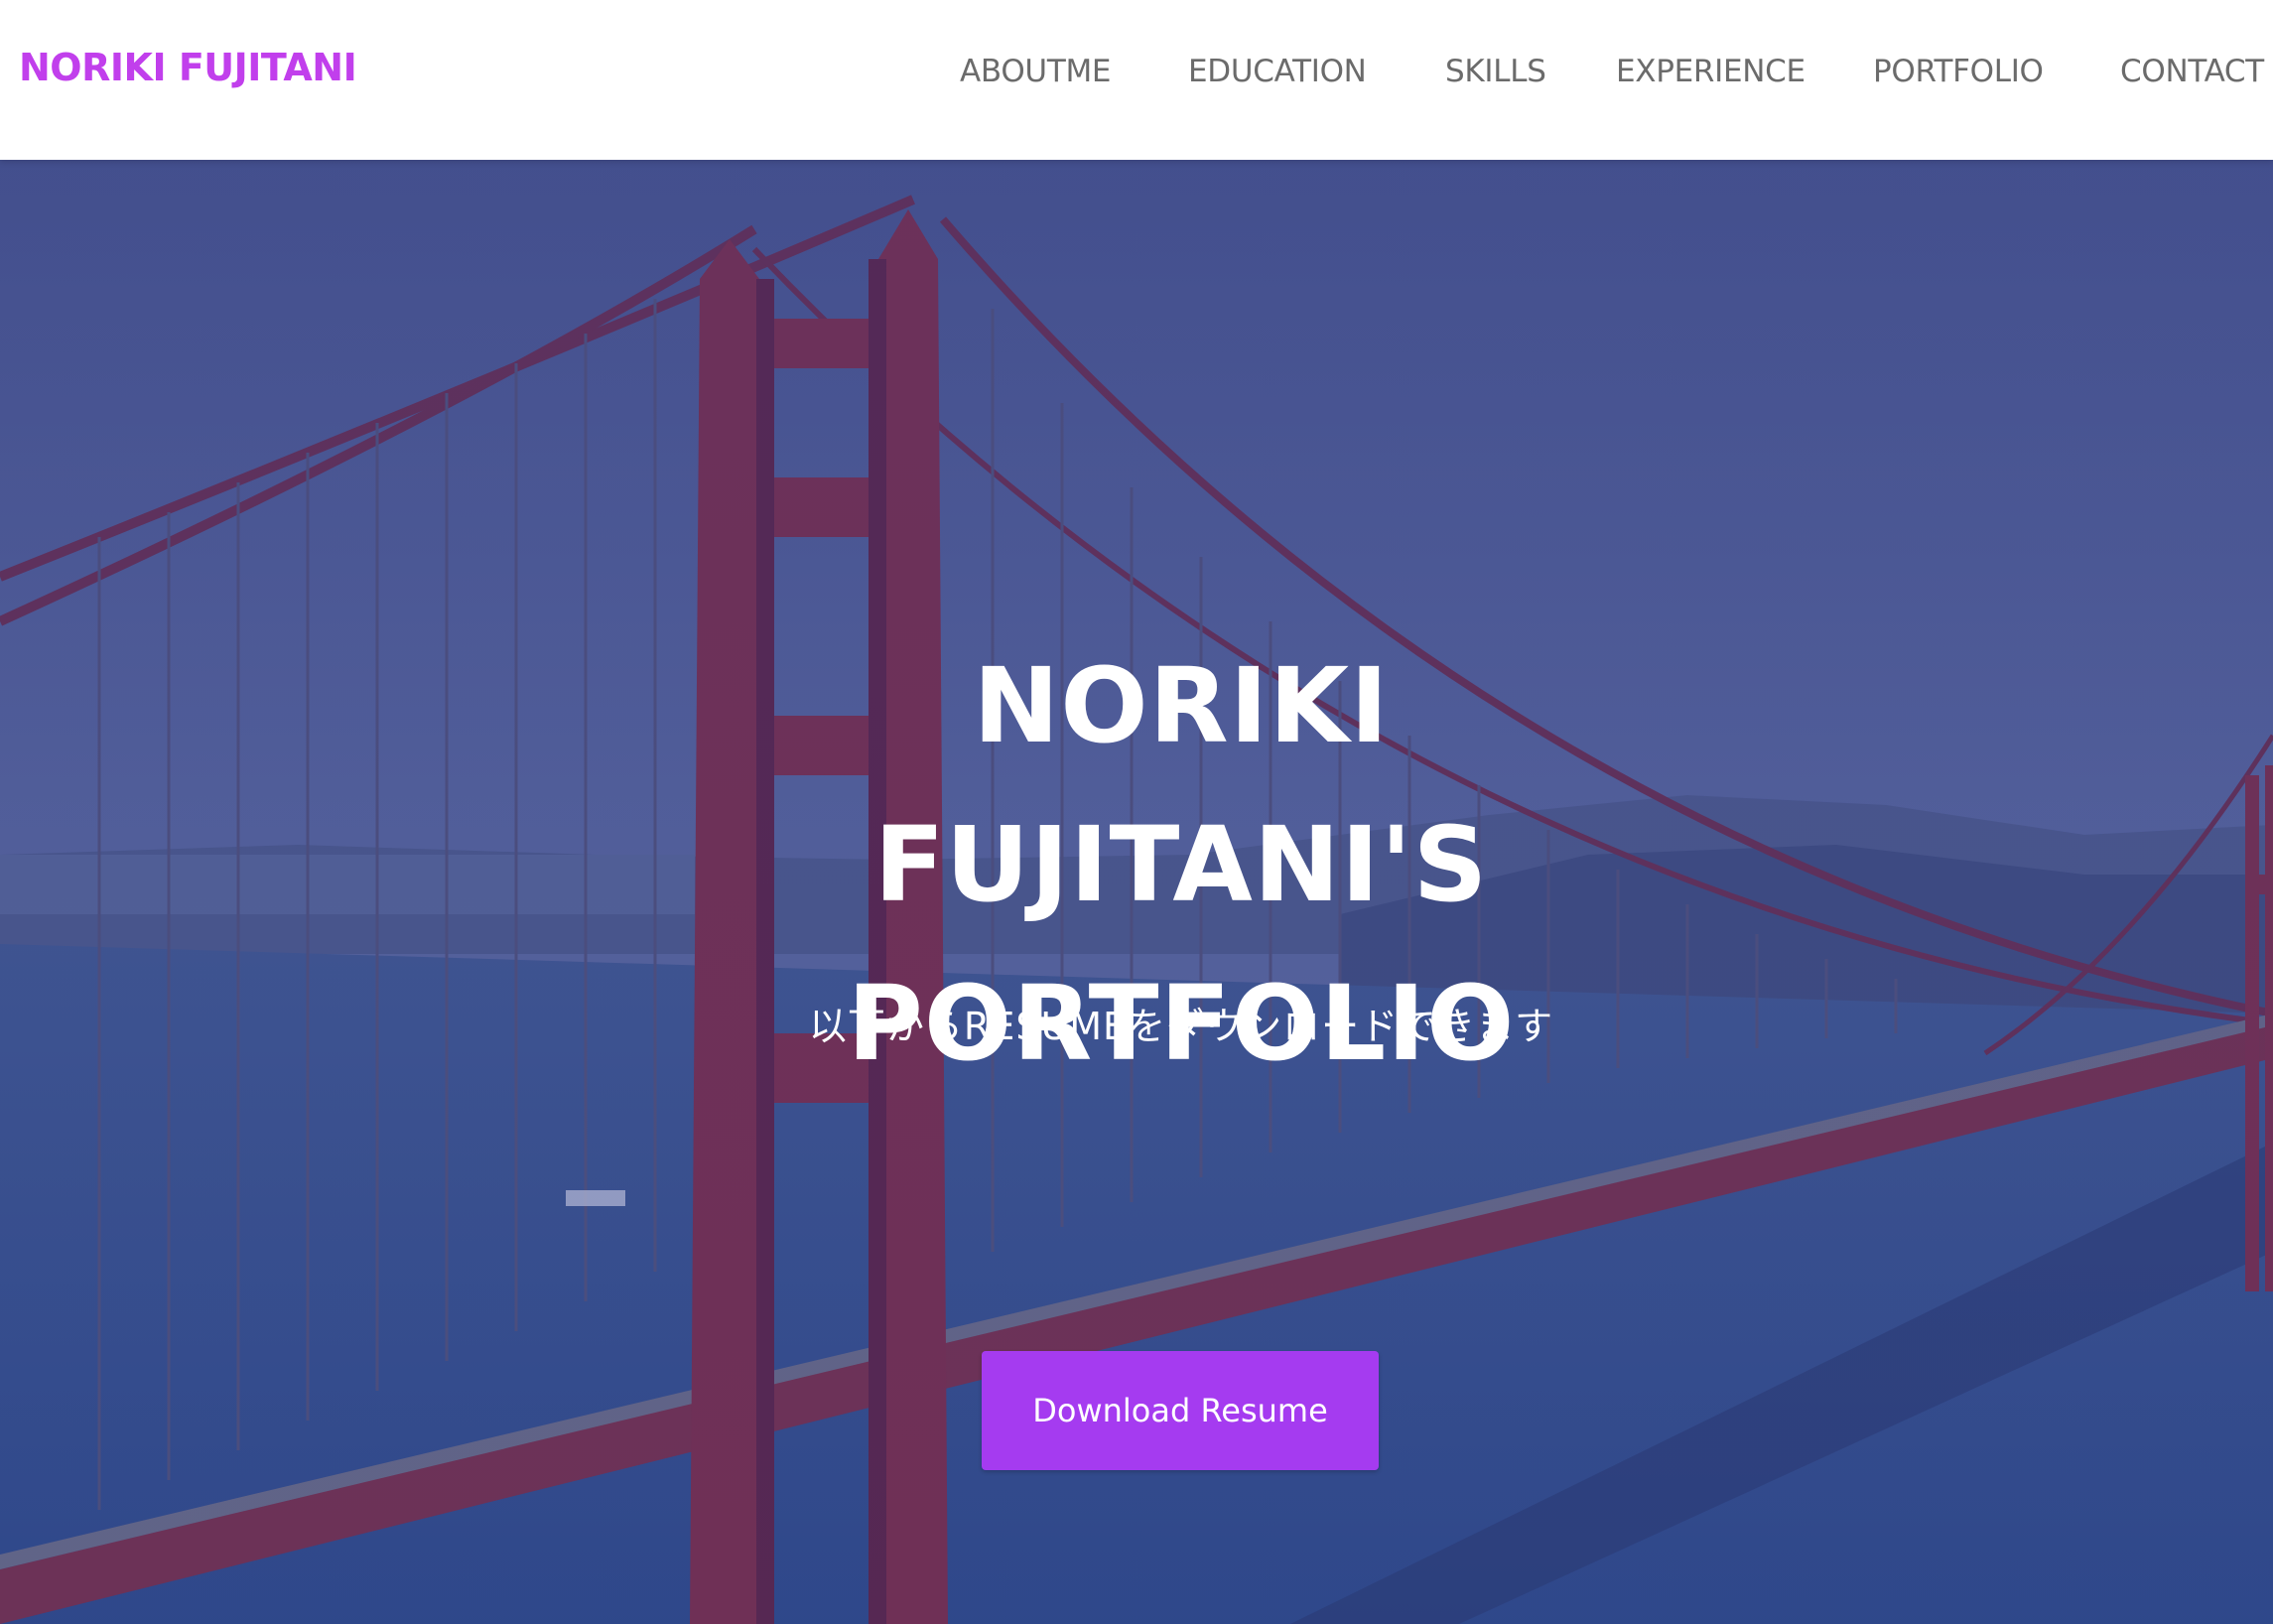 The image size is (2273, 1624). What do you see at coordinates (188, 67) in the screenshot?
I see `brand-logo: NORIKI FUJITANI` at bounding box center [188, 67].